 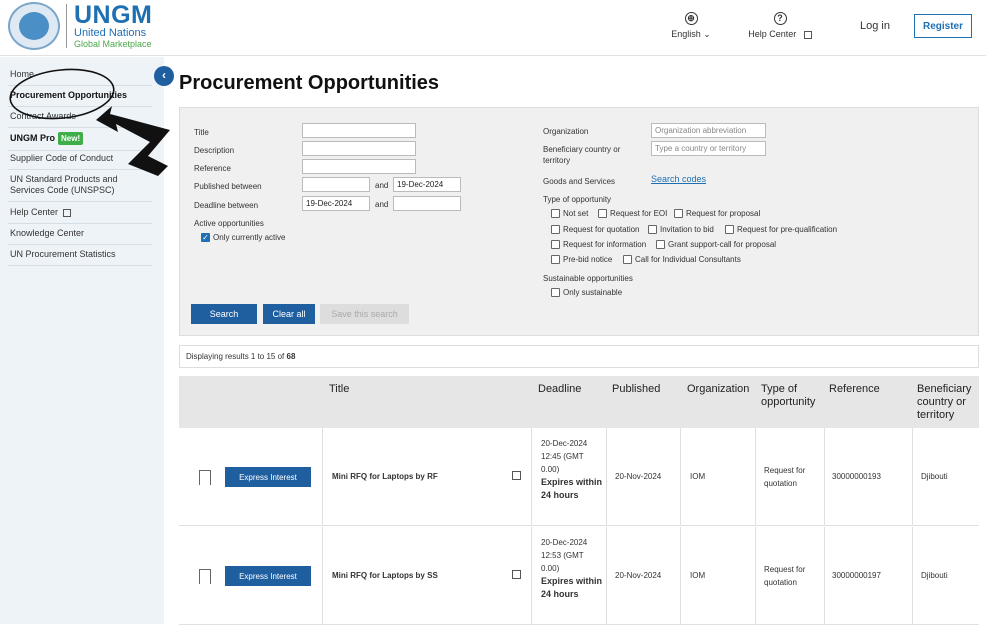 What do you see at coordinates (681, 229) in the screenshot?
I see `type-checkbox-itb: Invitation to bid` at bounding box center [681, 229].